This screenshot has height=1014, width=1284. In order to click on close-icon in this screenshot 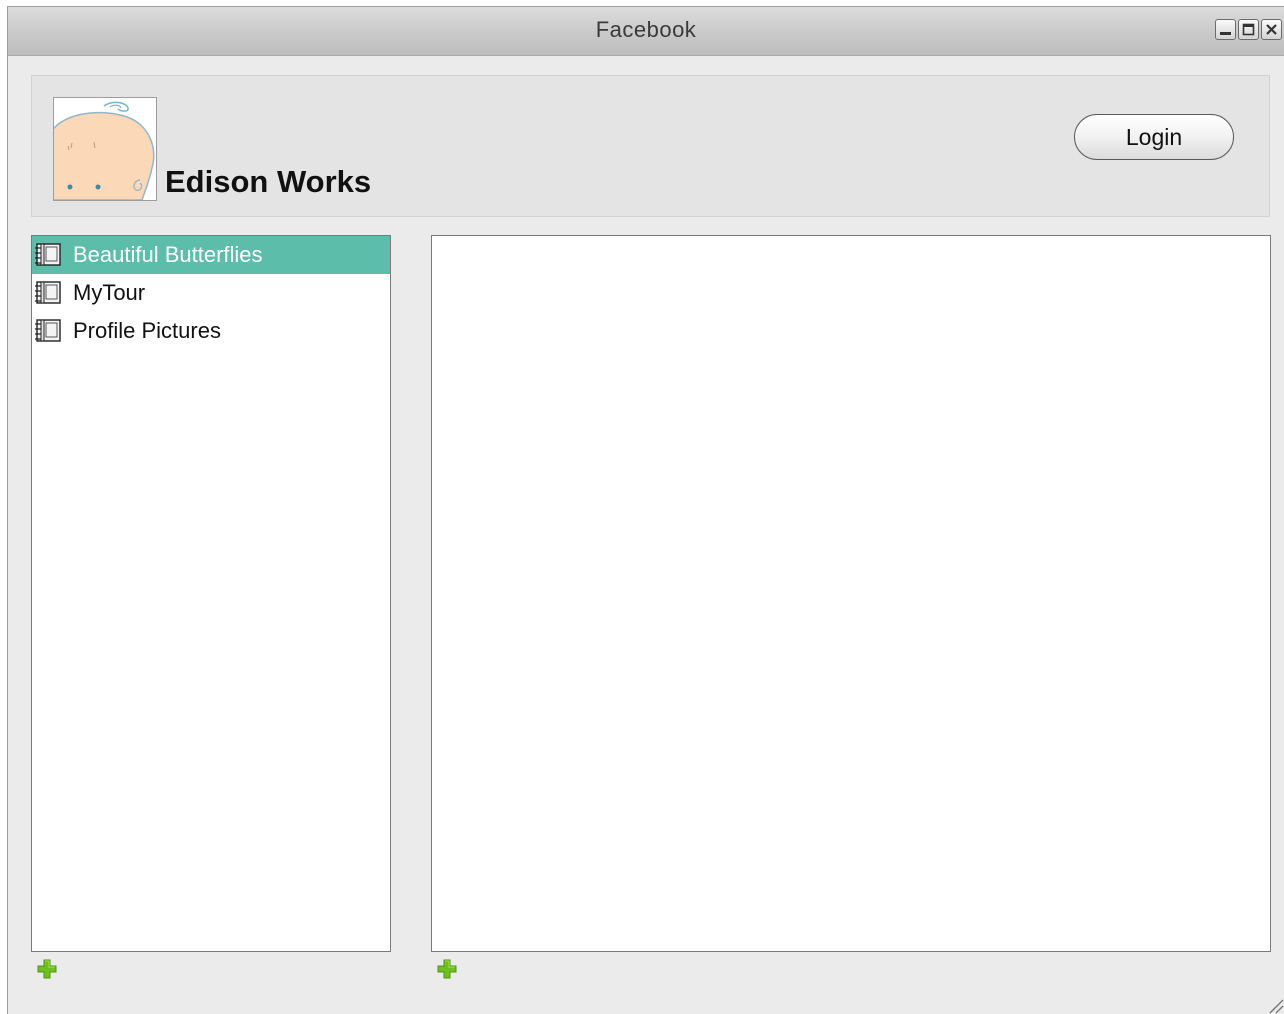, I will do `click(1271, 29)`.